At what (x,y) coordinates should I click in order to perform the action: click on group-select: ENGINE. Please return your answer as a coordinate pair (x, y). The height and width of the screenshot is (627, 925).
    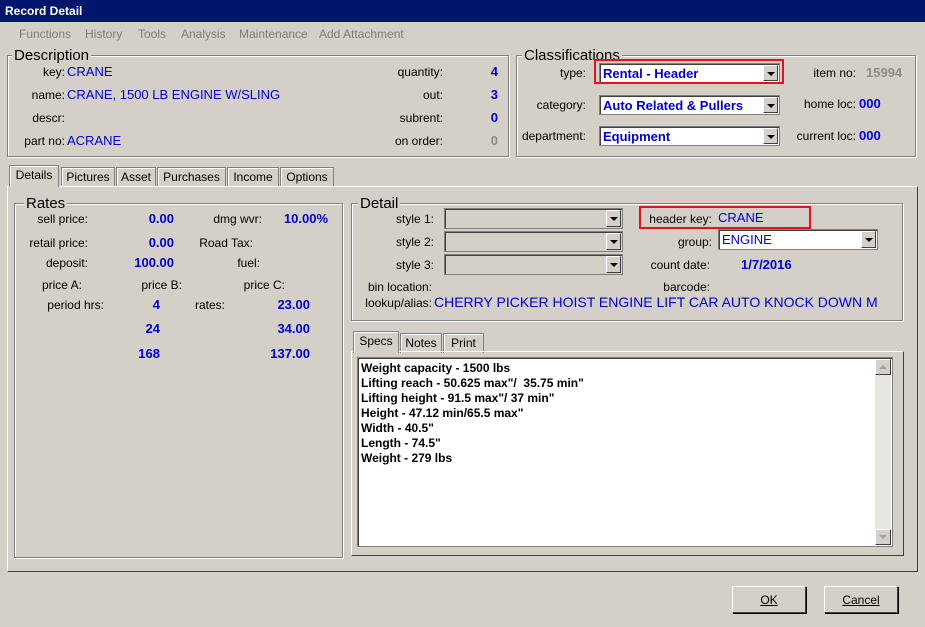
    Looking at the image, I should click on (798, 239).